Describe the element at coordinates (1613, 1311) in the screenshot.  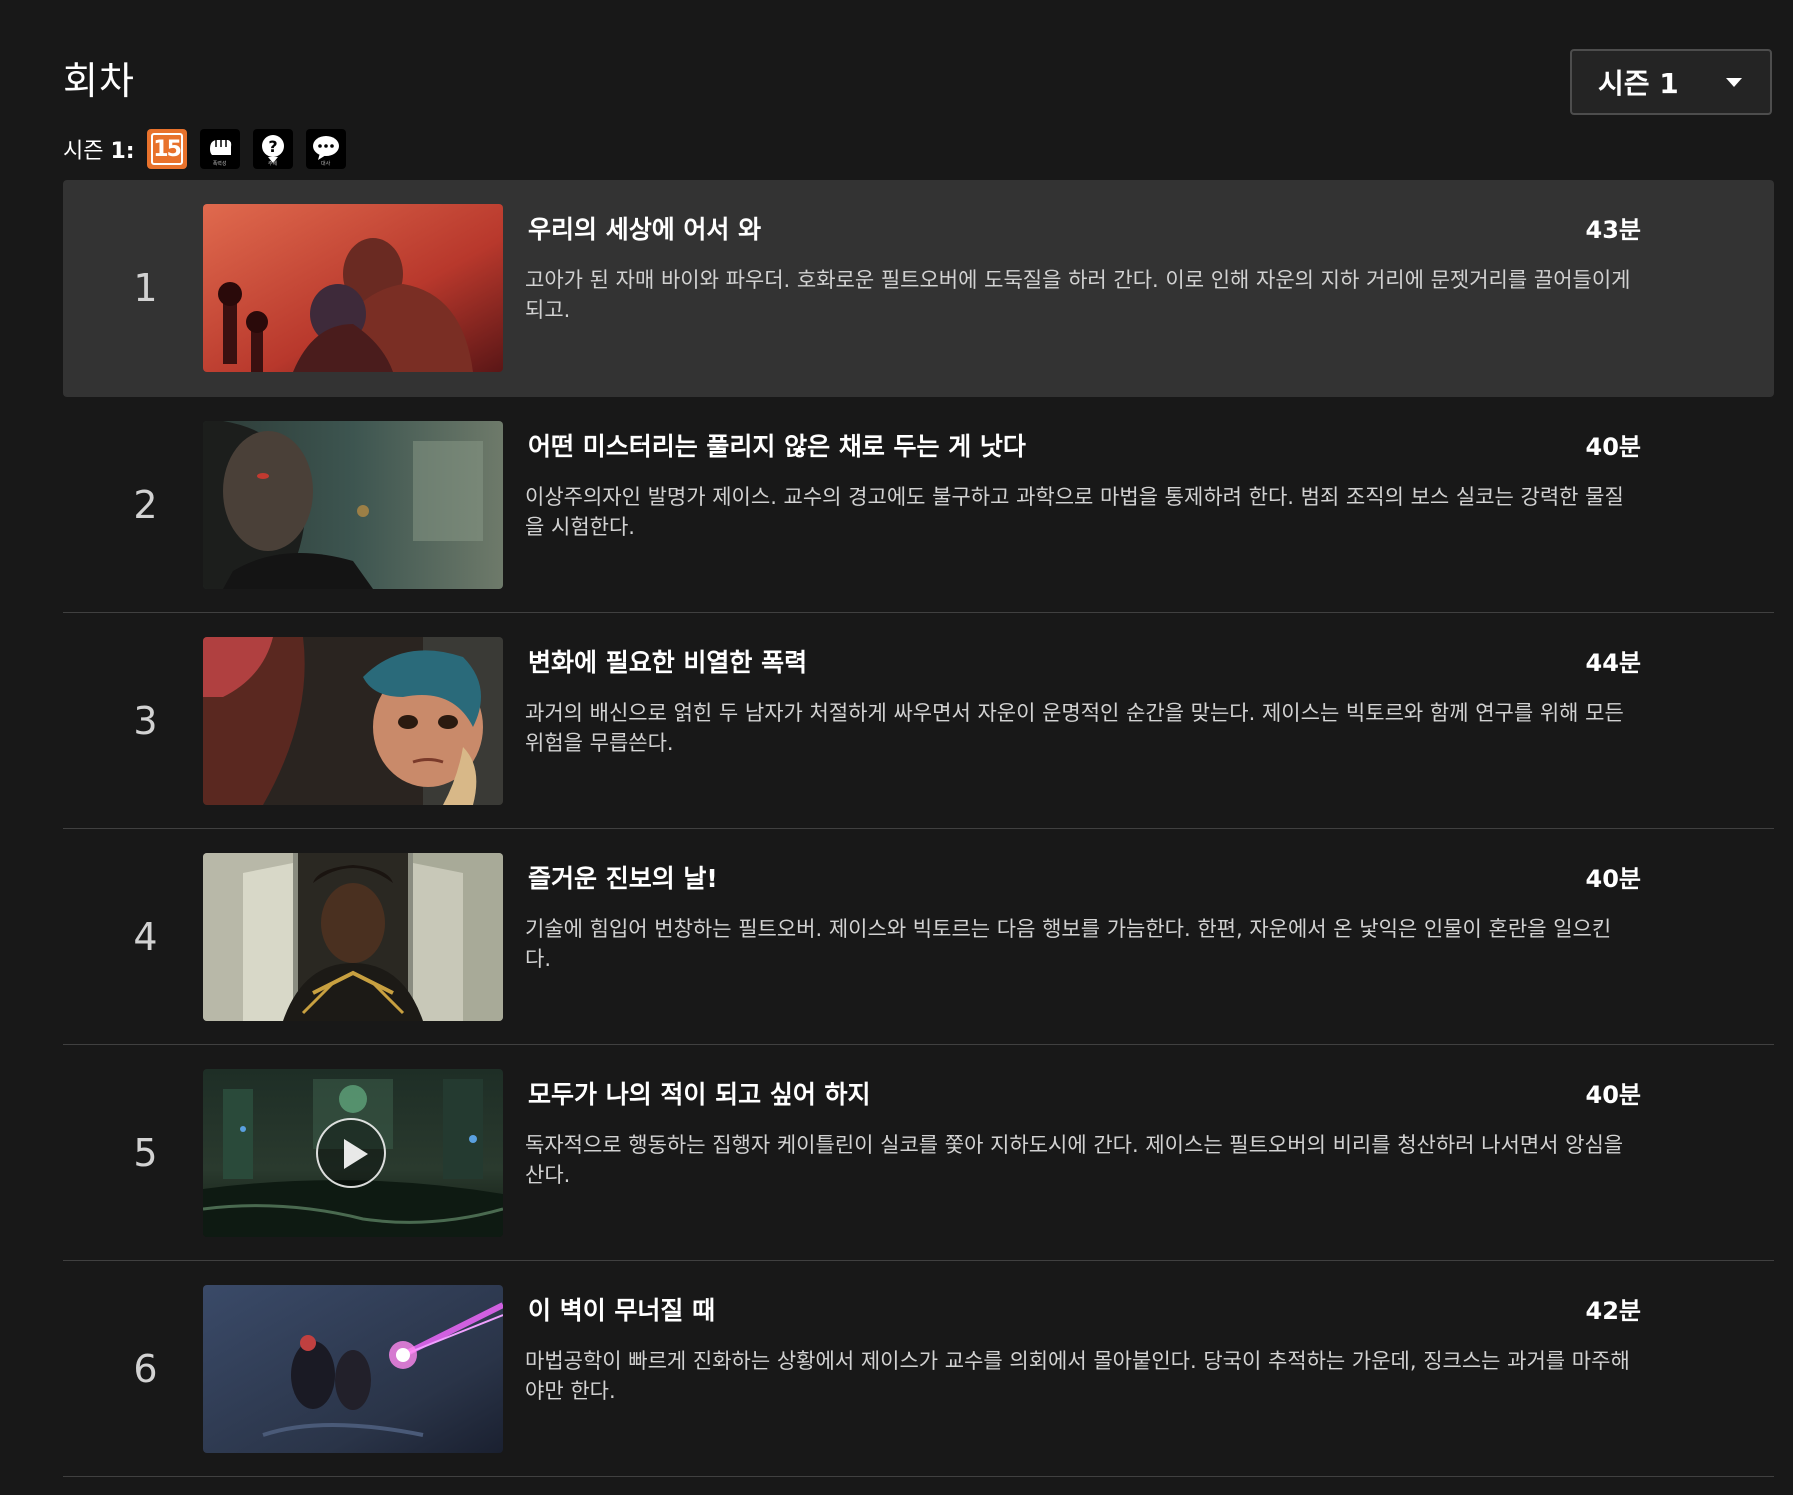
I see `episode-duration: 42분` at that location.